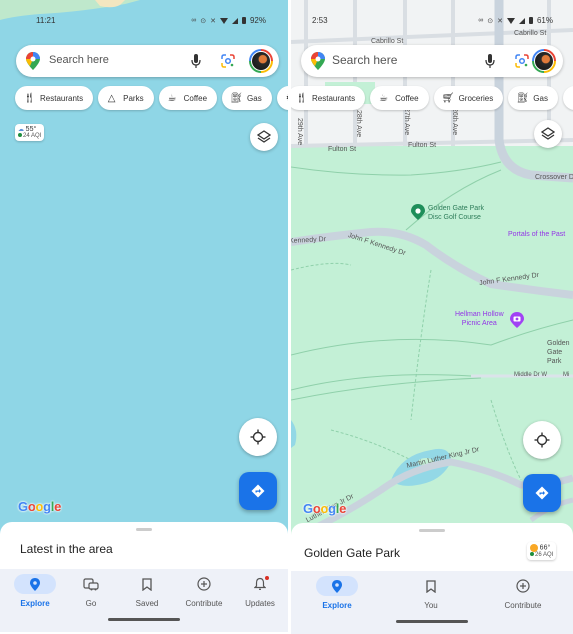  Describe the element at coordinates (126, 98) in the screenshot. I see `chip-parks: △ Parks` at that location.